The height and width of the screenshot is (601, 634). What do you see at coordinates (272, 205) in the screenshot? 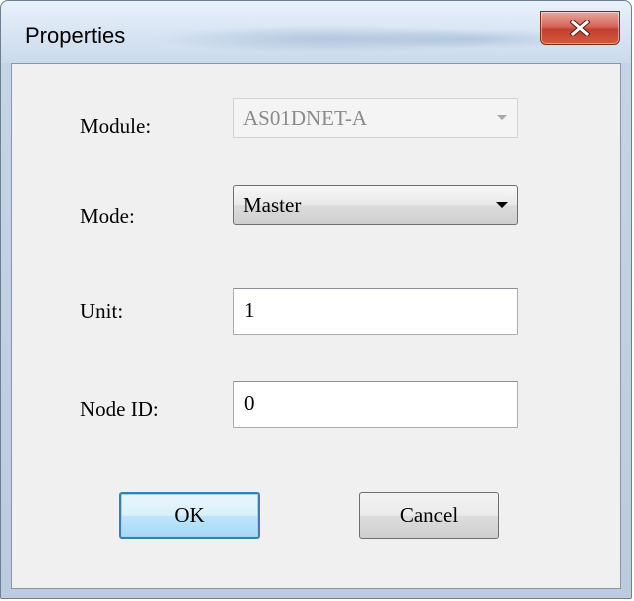
I see `mode-value: Master` at bounding box center [272, 205].